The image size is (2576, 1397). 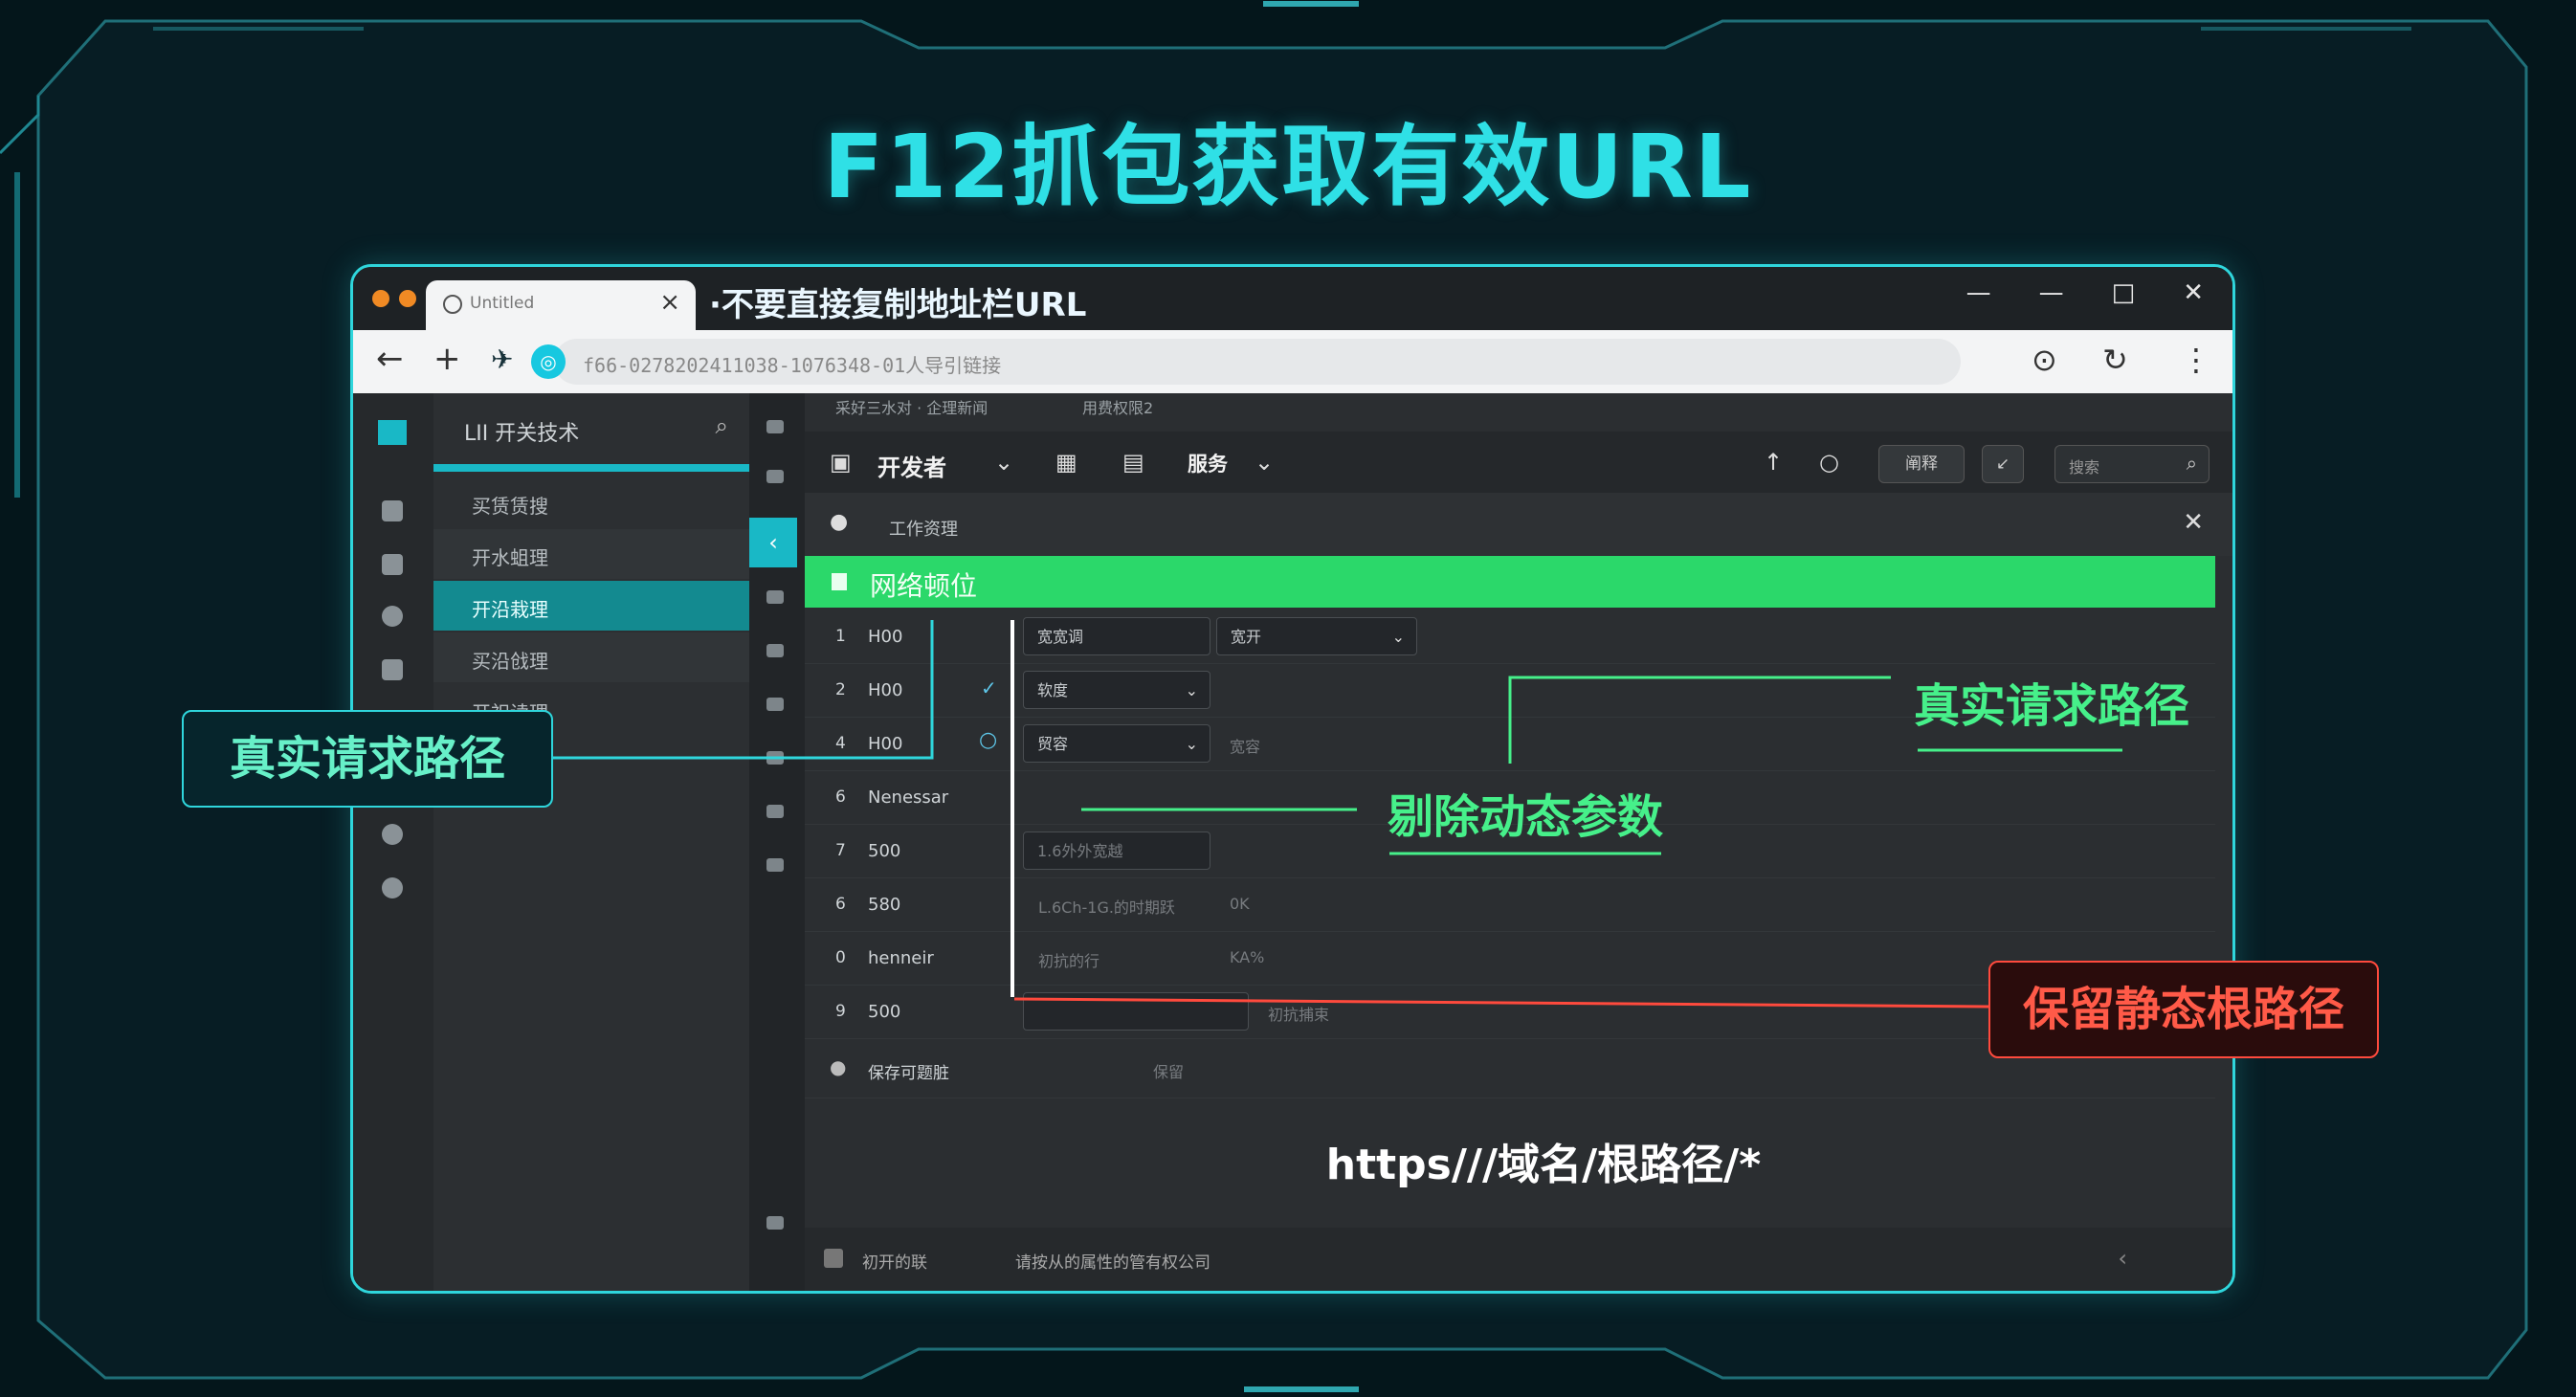 What do you see at coordinates (1518, 463) in the screenshot?
I see `devtools-toolbar: ▣ 开发者 ⌄ ▦ ▤ 服务 ⌄ ↑ ○ 阐释 ↙ 搜索 ⌕` at bounding box center [1518, 463].